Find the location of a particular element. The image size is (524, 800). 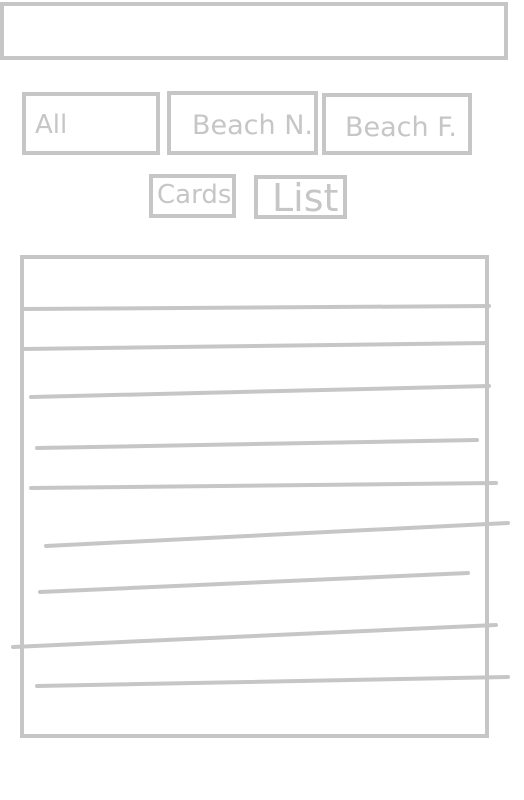

search-bar is located at coordinates (254, 31).